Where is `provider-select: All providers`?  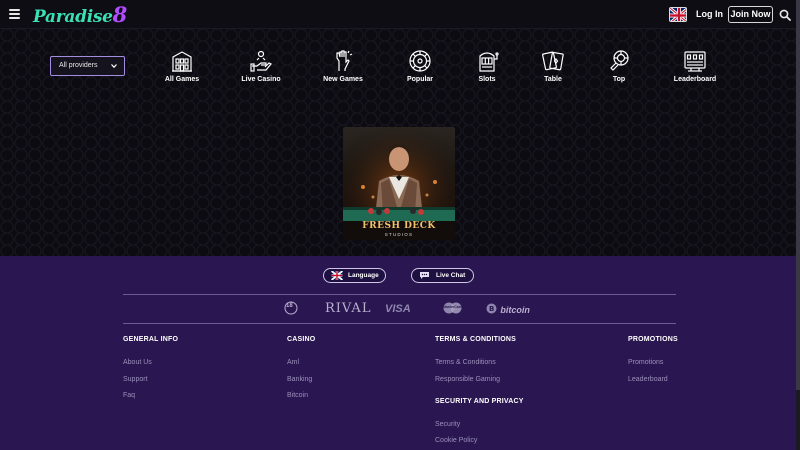 provider-select: All providers is located at coordinates (87, 66).